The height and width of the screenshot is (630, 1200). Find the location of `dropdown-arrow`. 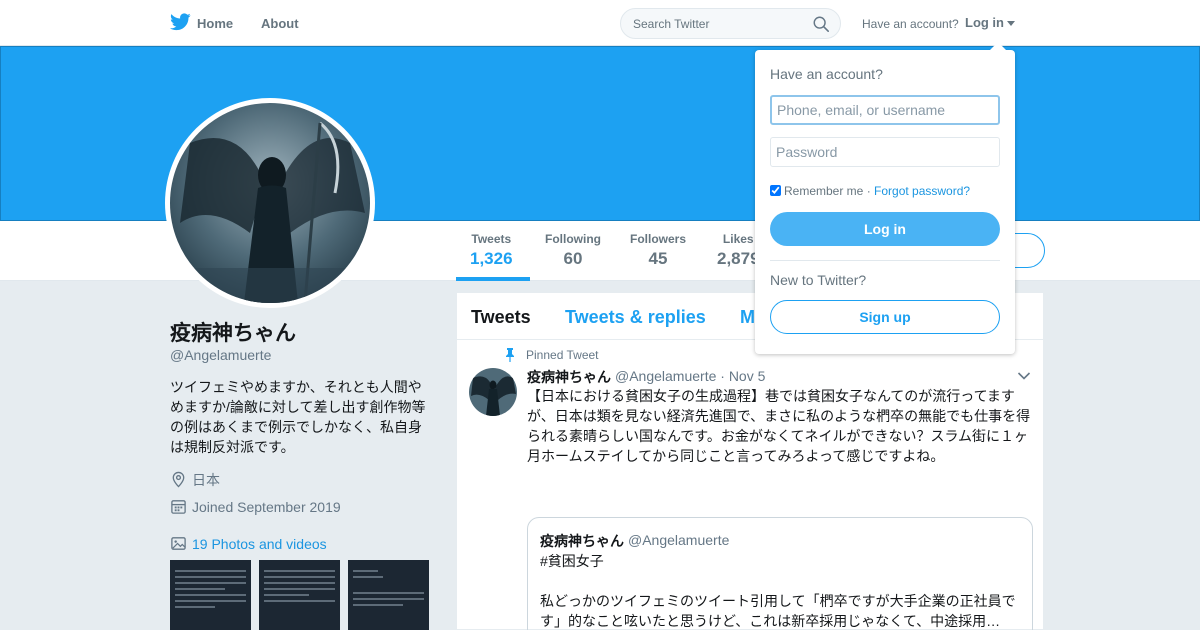

dropdown-arrow is located at coordinates (998, 46).